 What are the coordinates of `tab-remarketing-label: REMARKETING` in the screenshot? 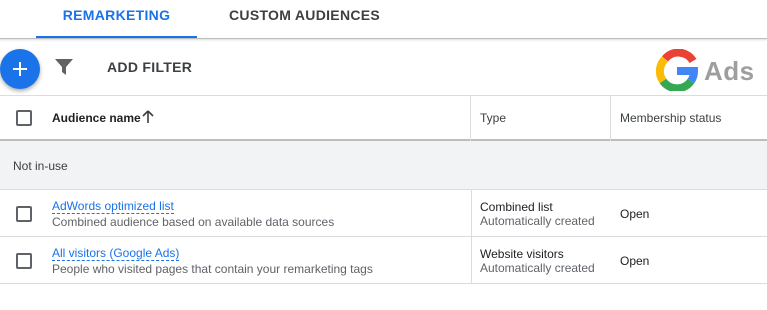 It's located at (116, 15).